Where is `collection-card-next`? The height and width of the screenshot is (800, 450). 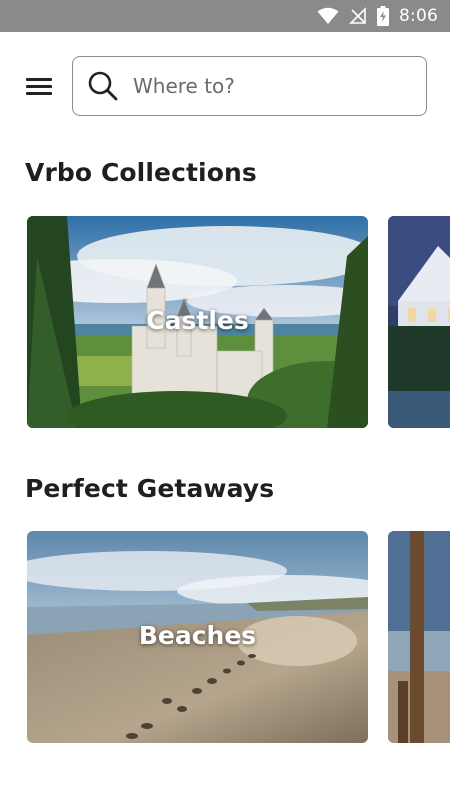 collection-card-next is located at coordinates (419, 322).